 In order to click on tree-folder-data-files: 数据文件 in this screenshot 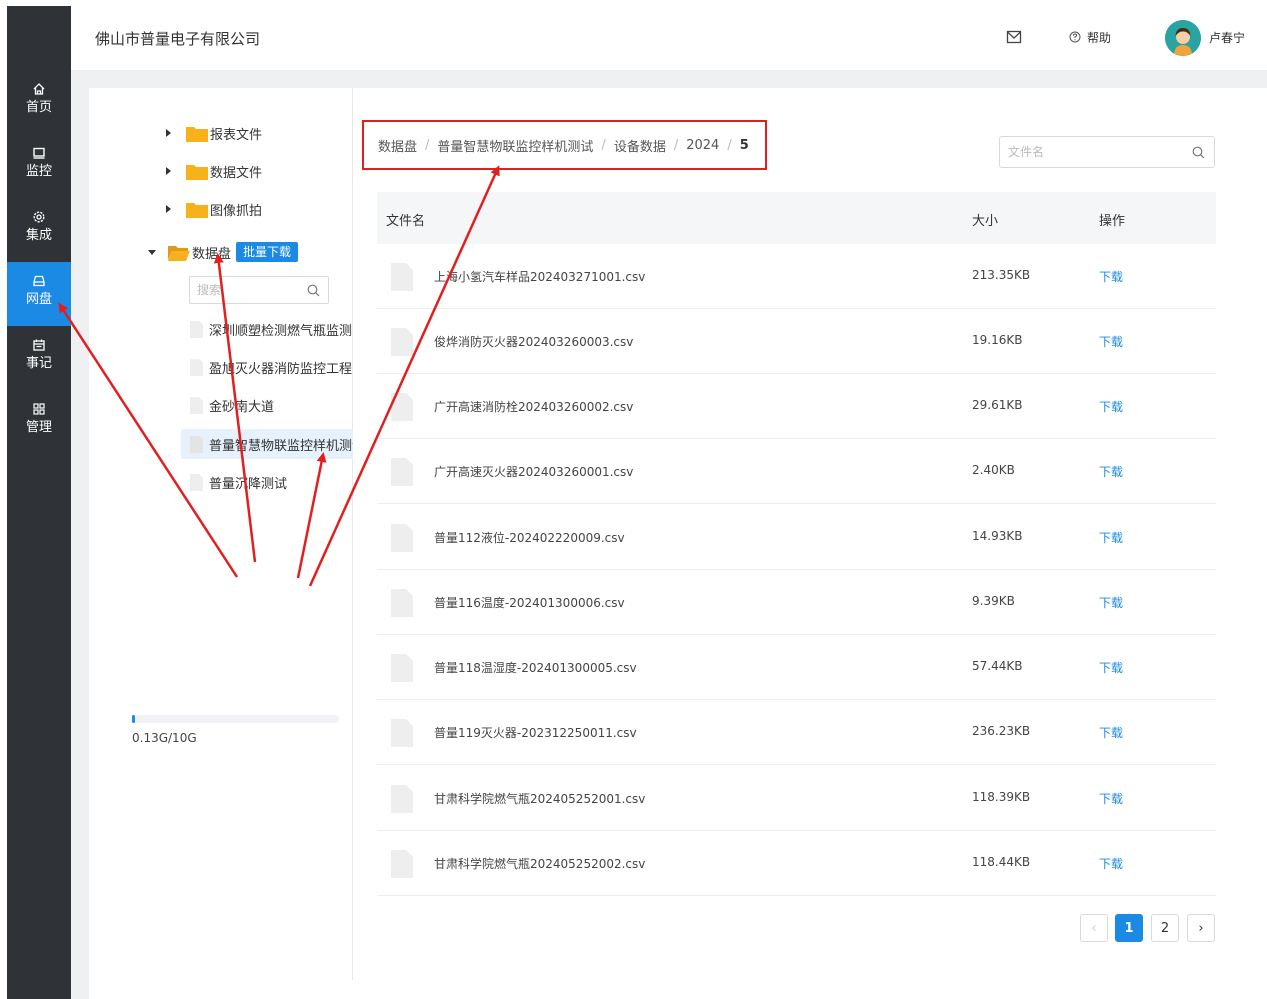, I will do `click(214, 171)`.